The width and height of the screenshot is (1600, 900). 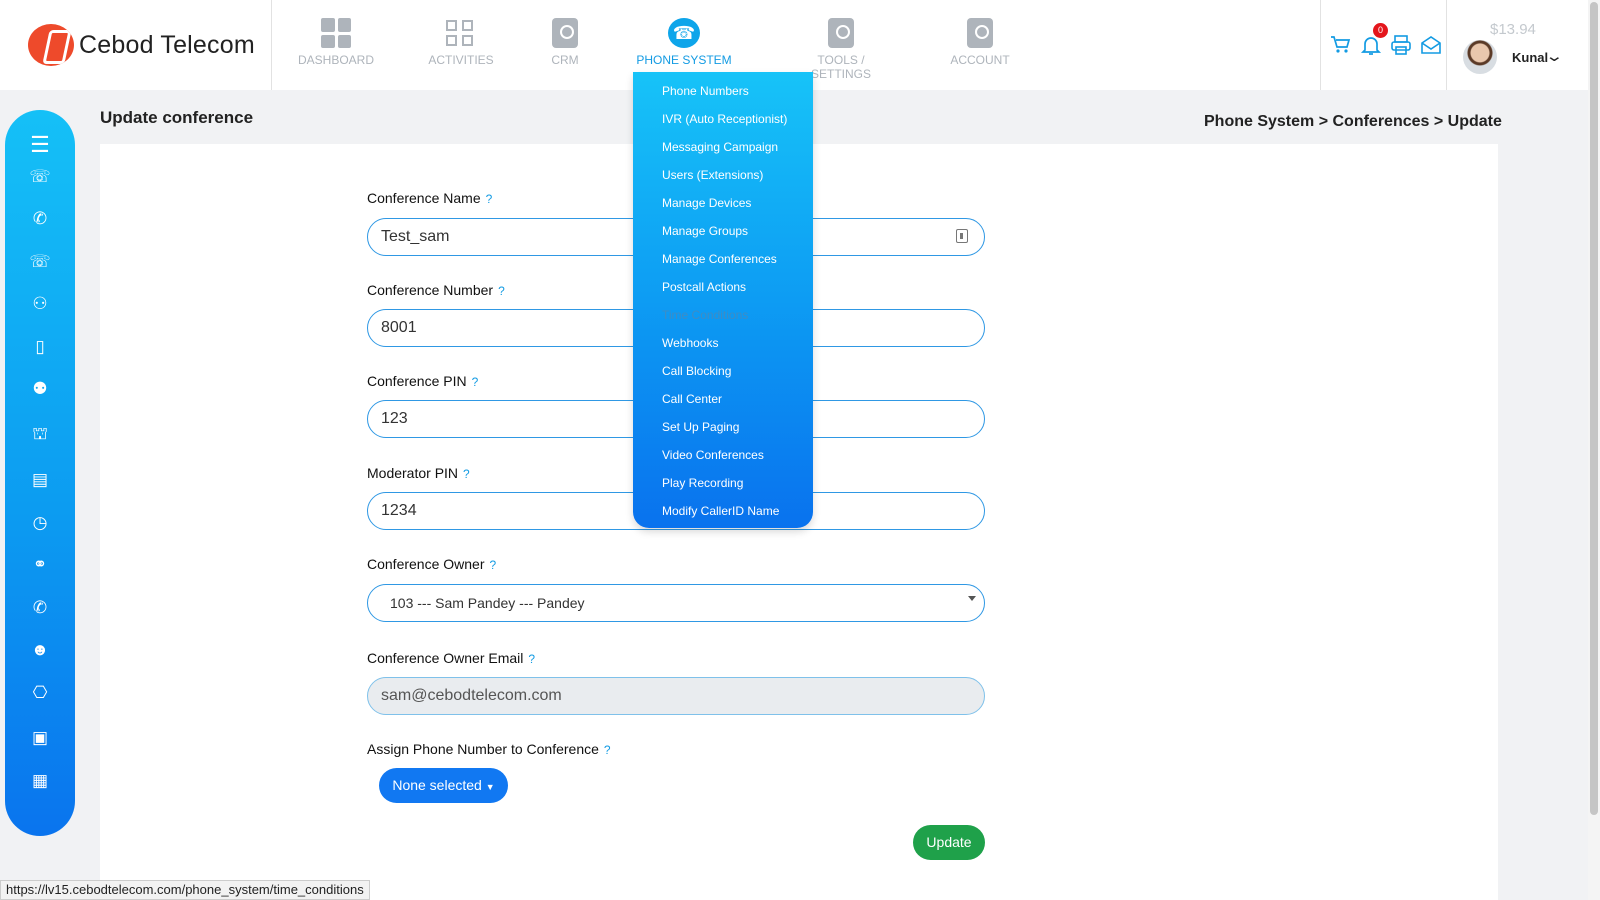 I want to click on menu-item-play-recording: Play Recording, so click(x=702, y=483).